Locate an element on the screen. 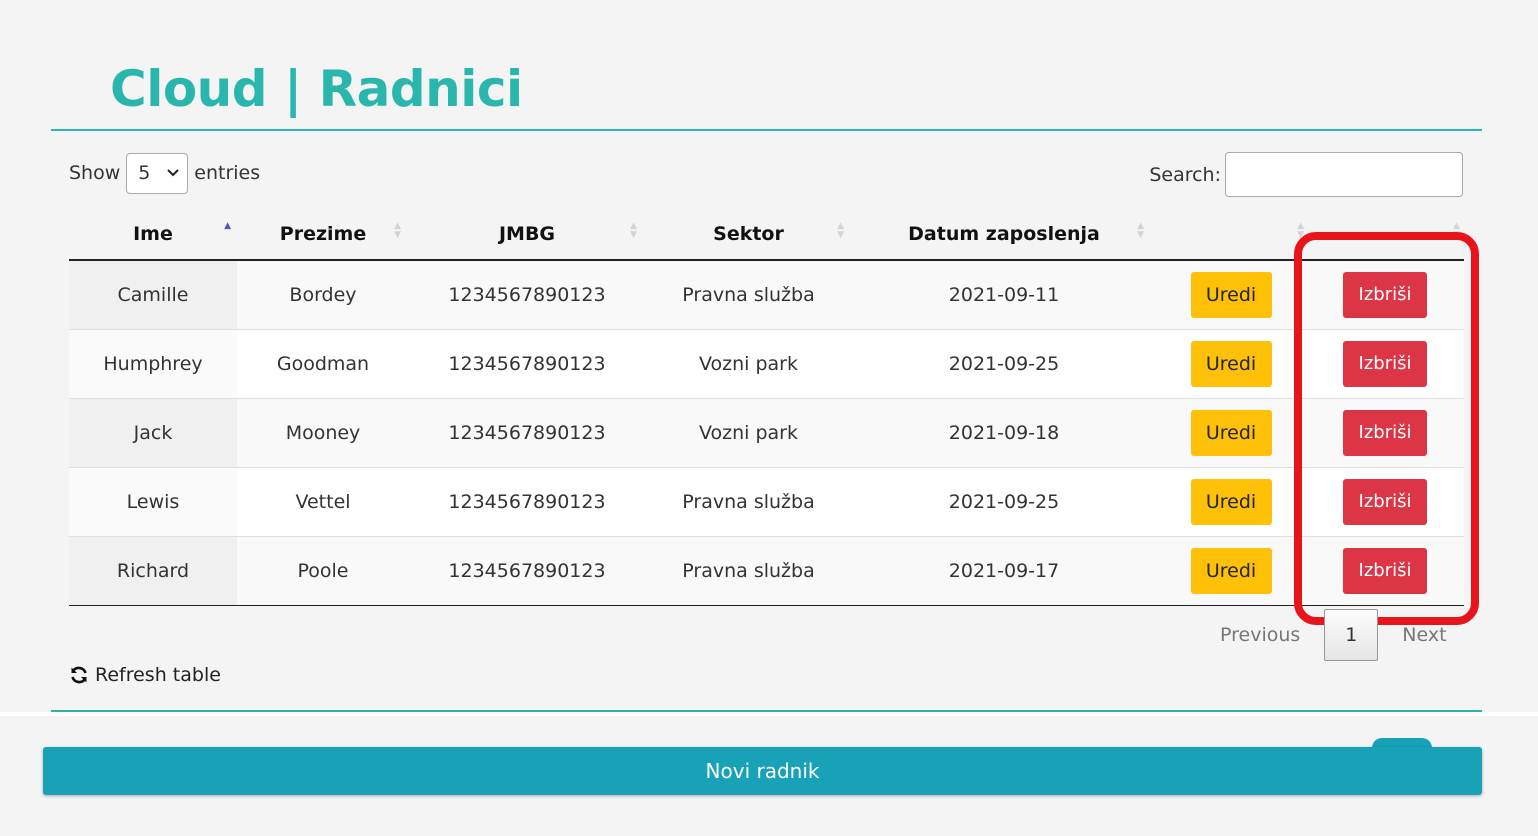 The height and width of the screenshot is (836, 1538). pagination-previous: Previous is located at coordinates (1260, 635).